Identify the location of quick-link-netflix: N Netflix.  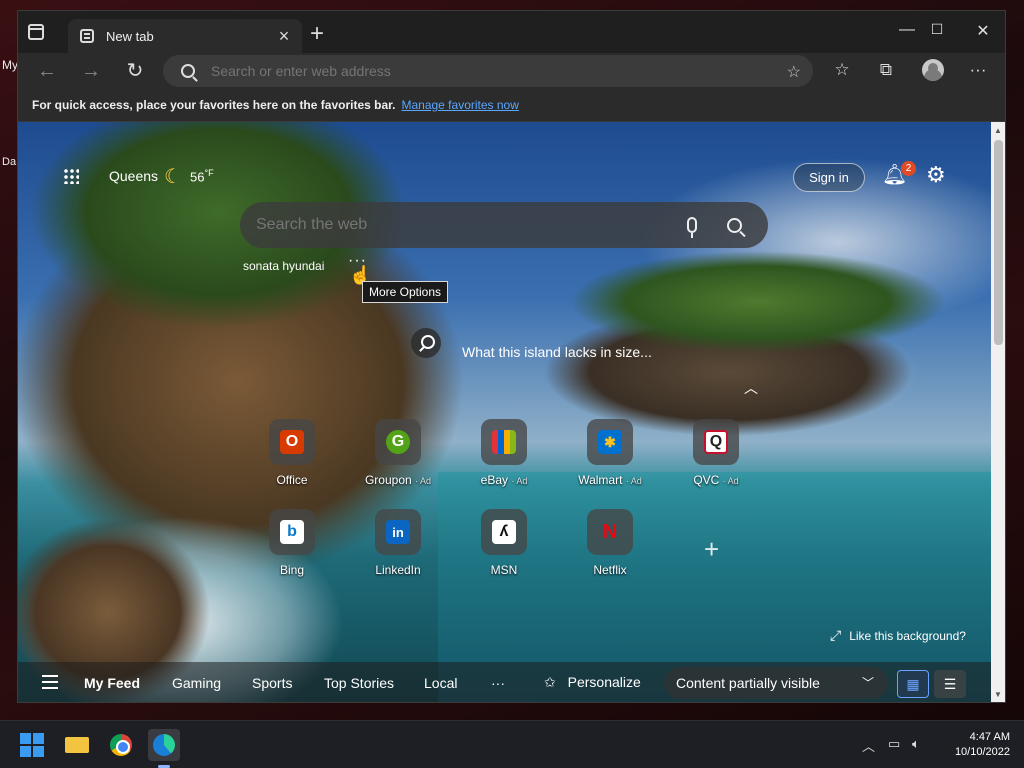
(610, 543).